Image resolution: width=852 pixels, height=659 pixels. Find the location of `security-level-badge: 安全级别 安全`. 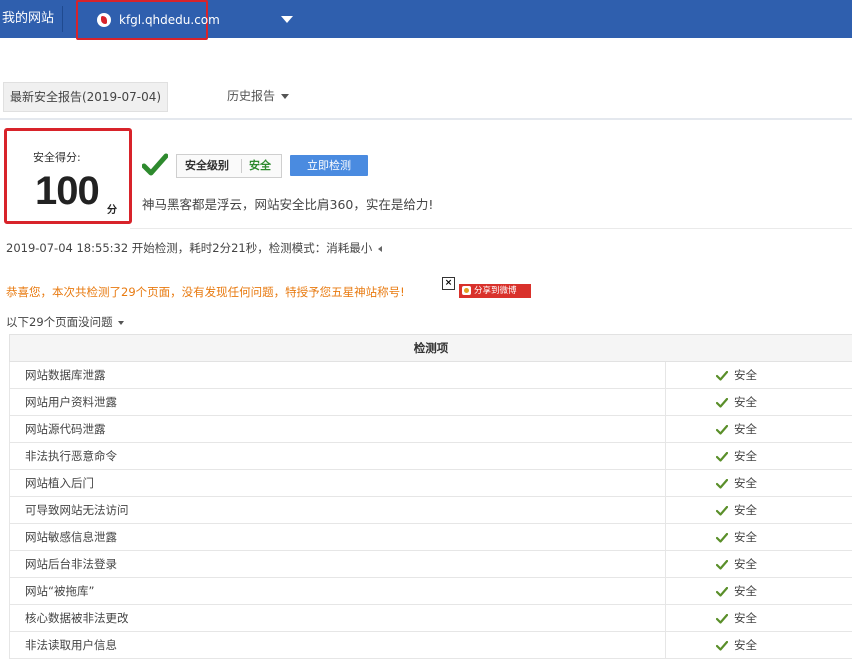

security-level-badge: 安全级别 安全 is located at coordinates (229, 166).